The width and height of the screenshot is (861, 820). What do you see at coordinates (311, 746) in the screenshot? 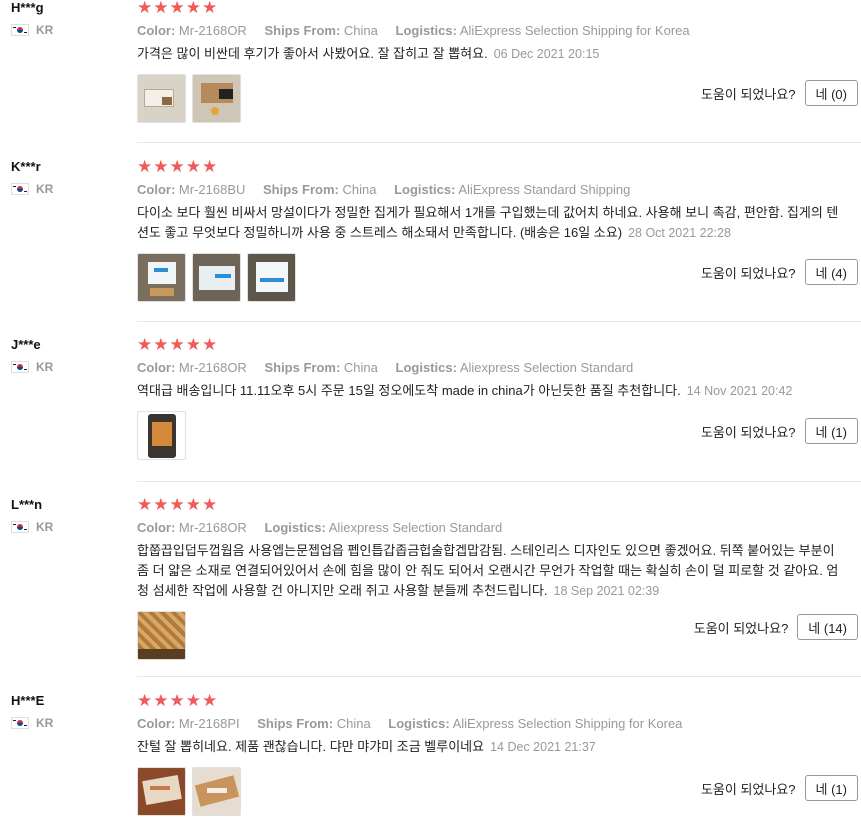
I see `review-content: 잔털 잘 뽑히네요. 제품 괜찮습니다. 댜만 먀갸미 조금 벨루이네요` at bounding box center [311, 746].